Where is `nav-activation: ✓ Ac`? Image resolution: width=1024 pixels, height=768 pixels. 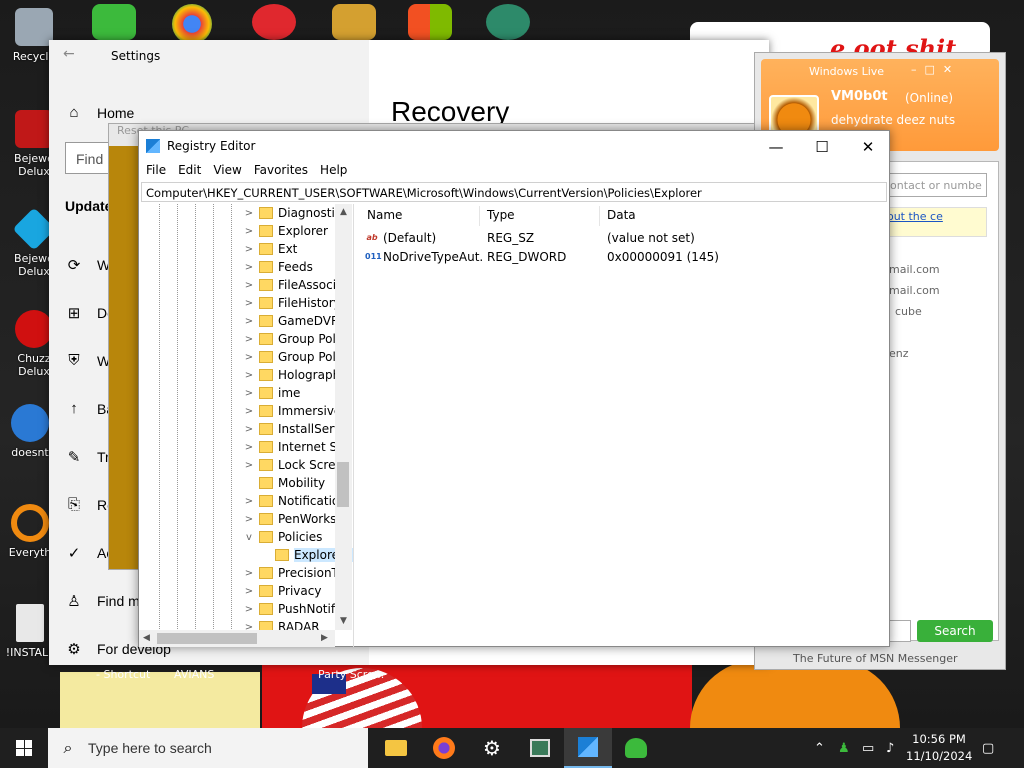 nav-activation: ✓ Ac is located at coordinates (89, 553).